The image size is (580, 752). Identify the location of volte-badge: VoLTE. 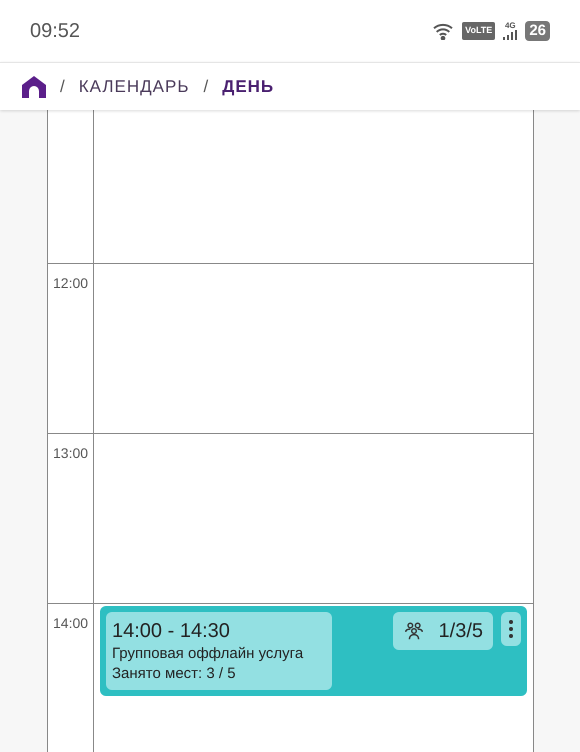
(479, 31).